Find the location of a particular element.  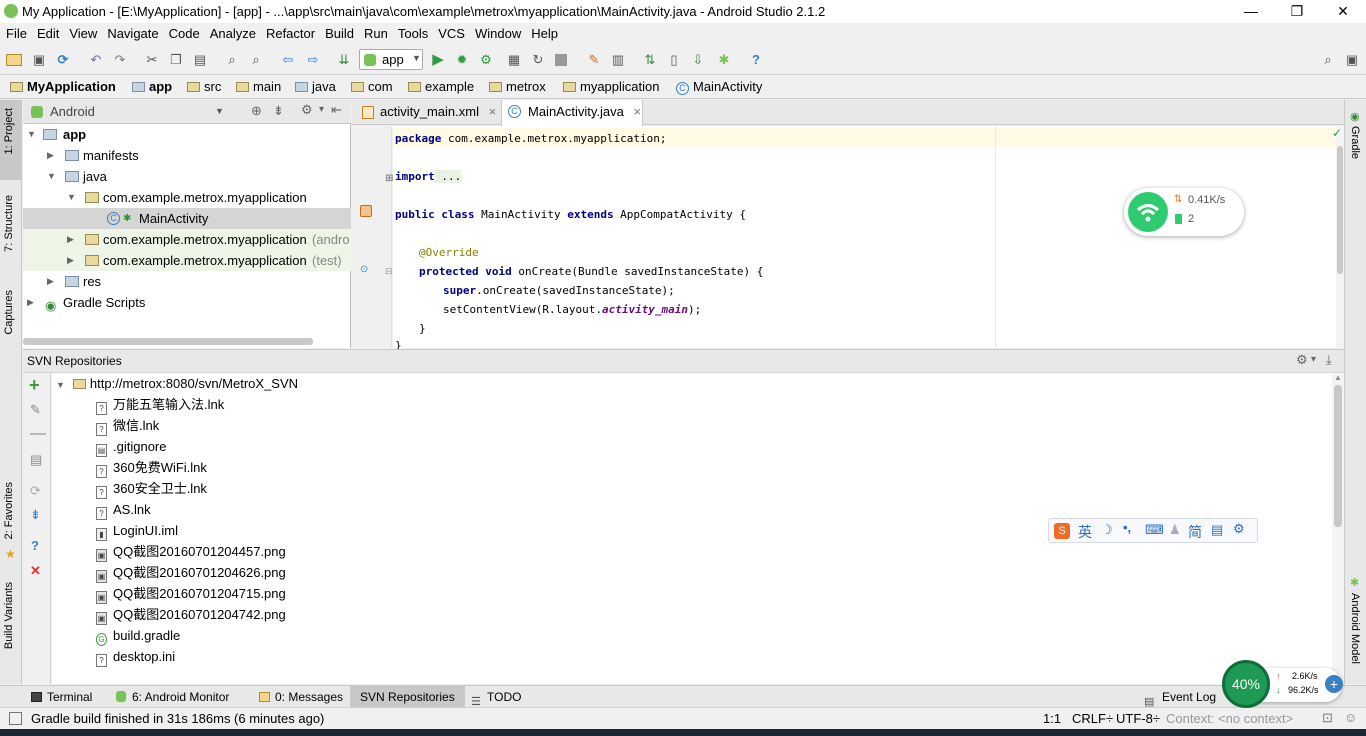

search-everywhere-icon: ⌕ is located at coordinates (1328, 60).